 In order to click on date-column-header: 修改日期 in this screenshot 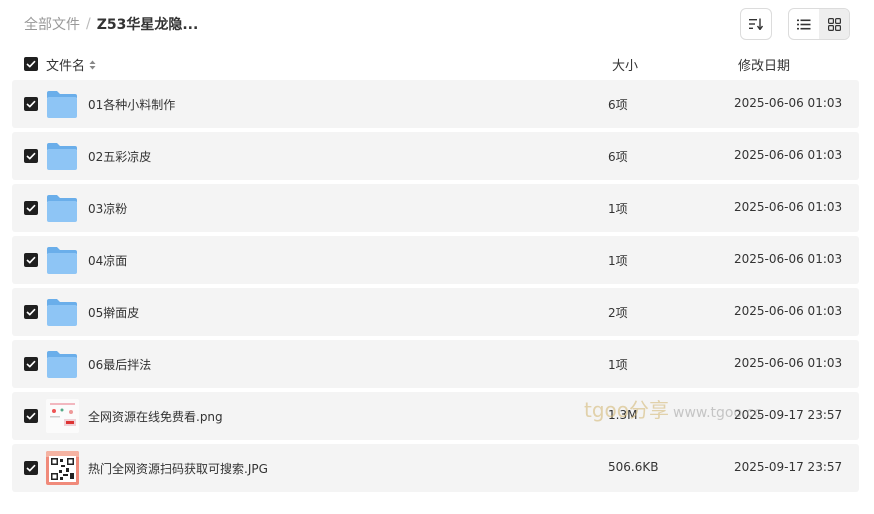, I will do `click(764, 66)`.